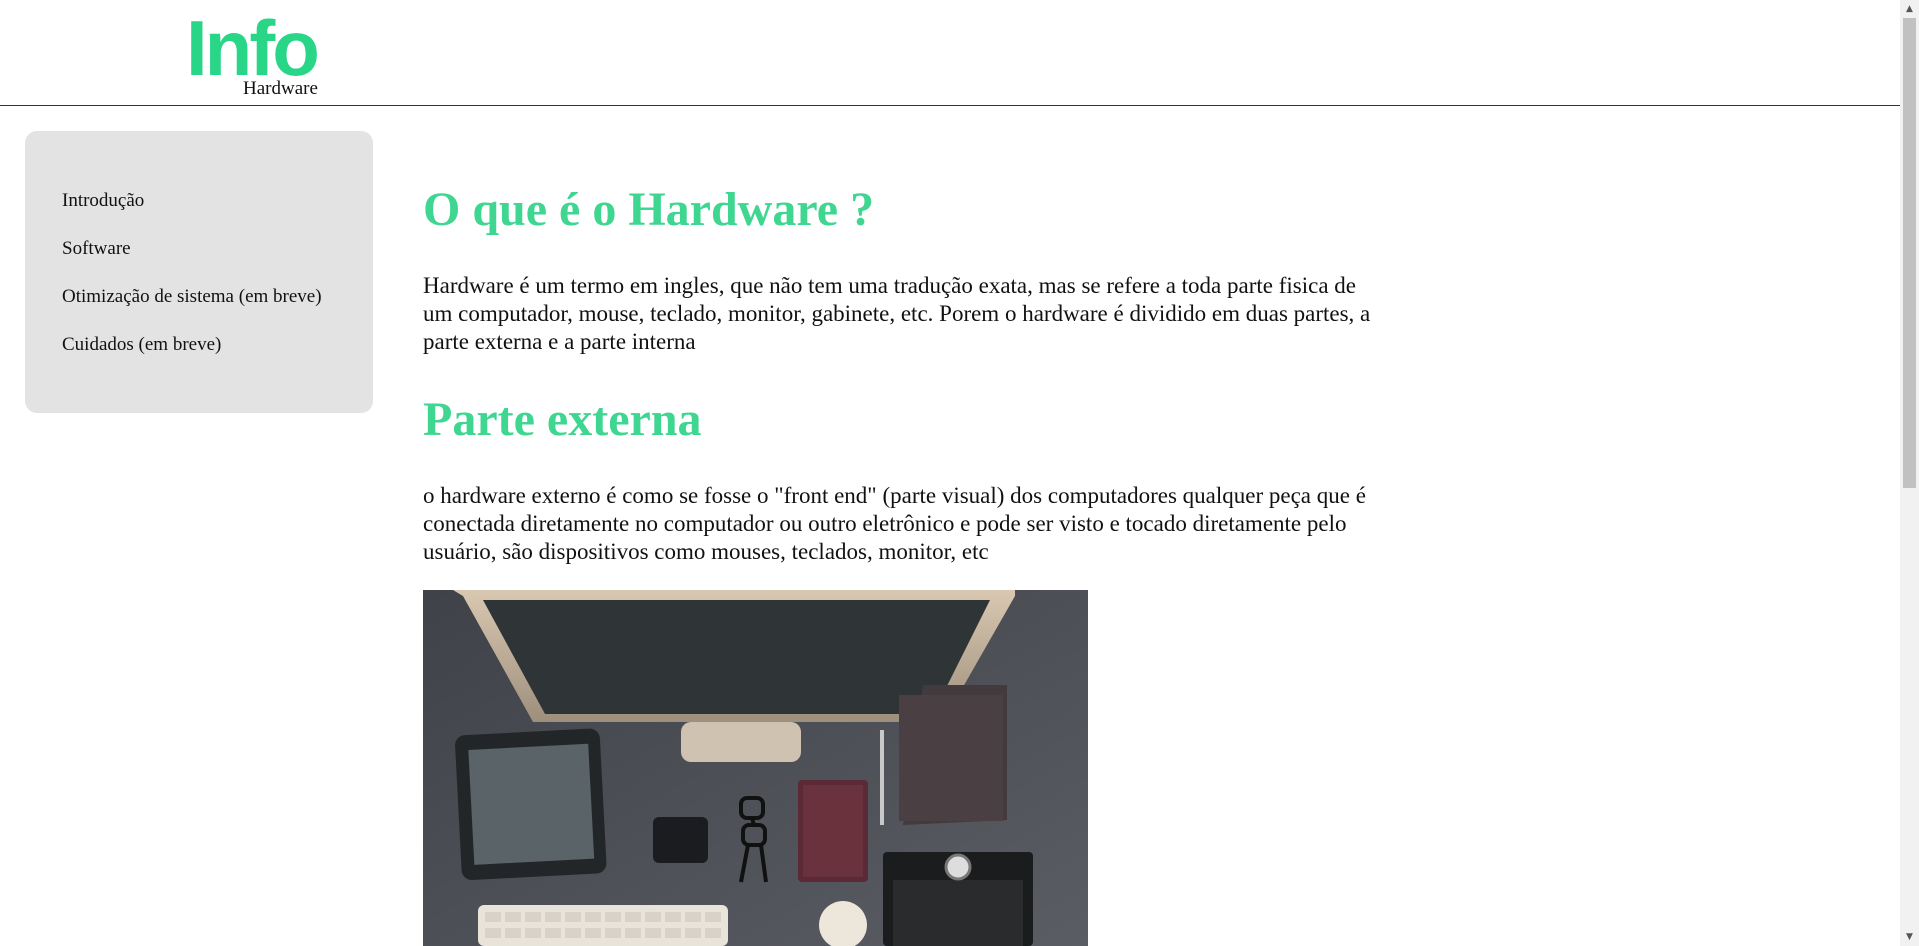 The width and height of the screenshot is (1919, 946). I want to click on site-header: Info Hardware, so click(950, 53).